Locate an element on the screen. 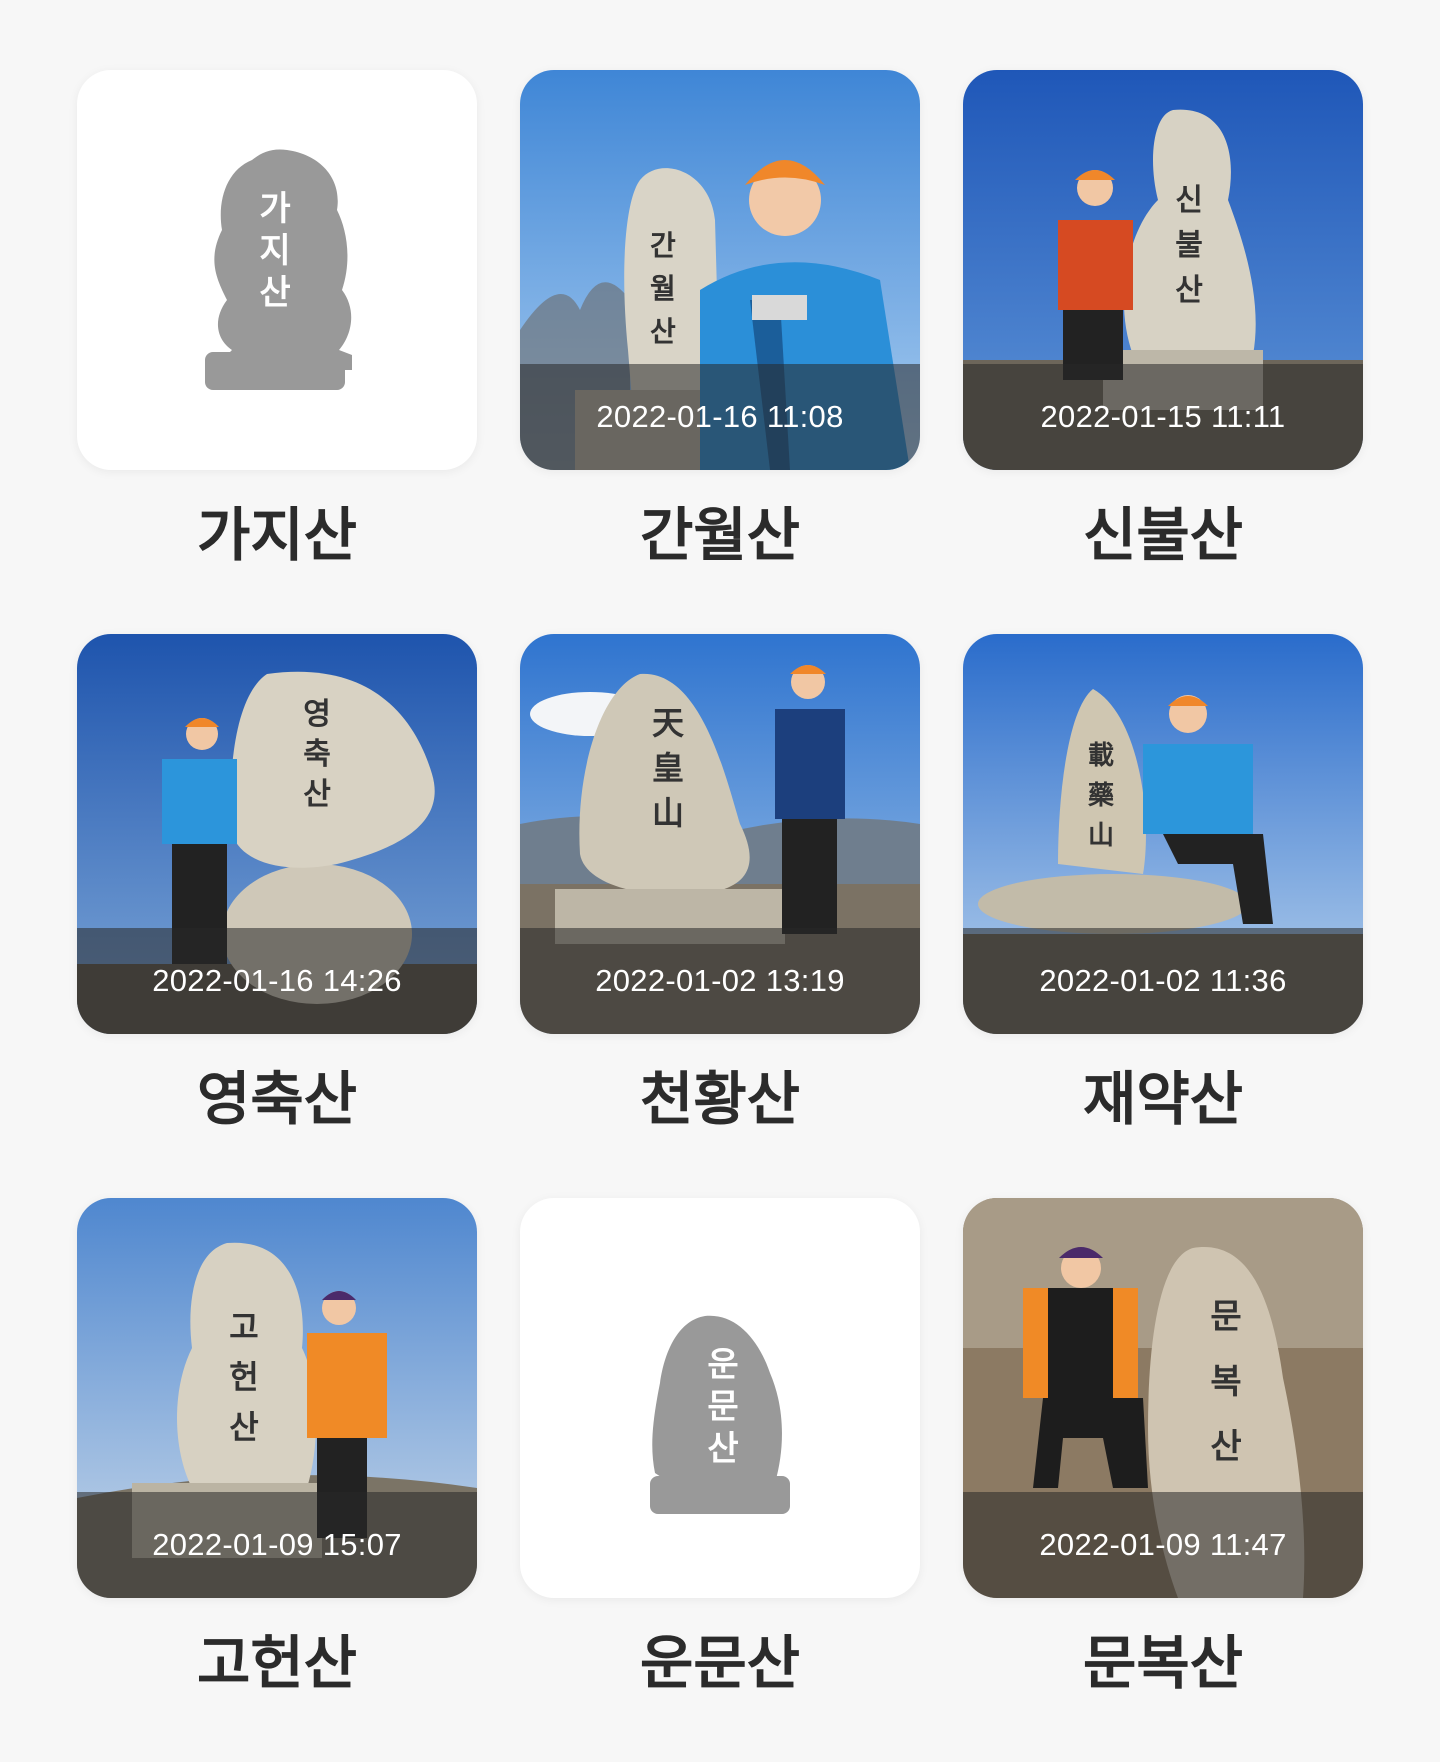 This screenshot has width=1440, height=1762. svg-text: 皇 is located at coordinates (668, 768).